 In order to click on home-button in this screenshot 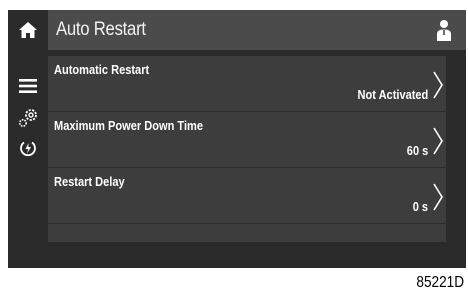, I will do `click(28, 30)`.